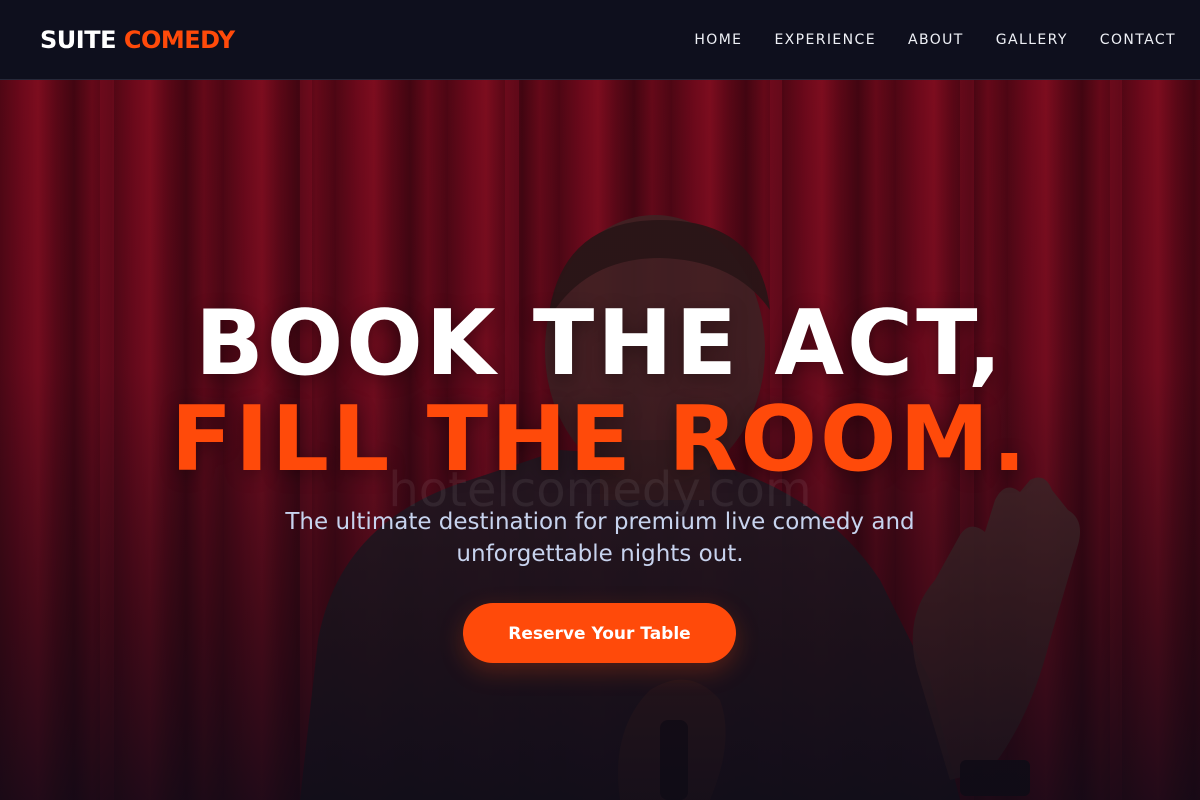 The image size is (1200, 800). I want to click on site-logo: SUITE COMEDY, so click(137, 40).